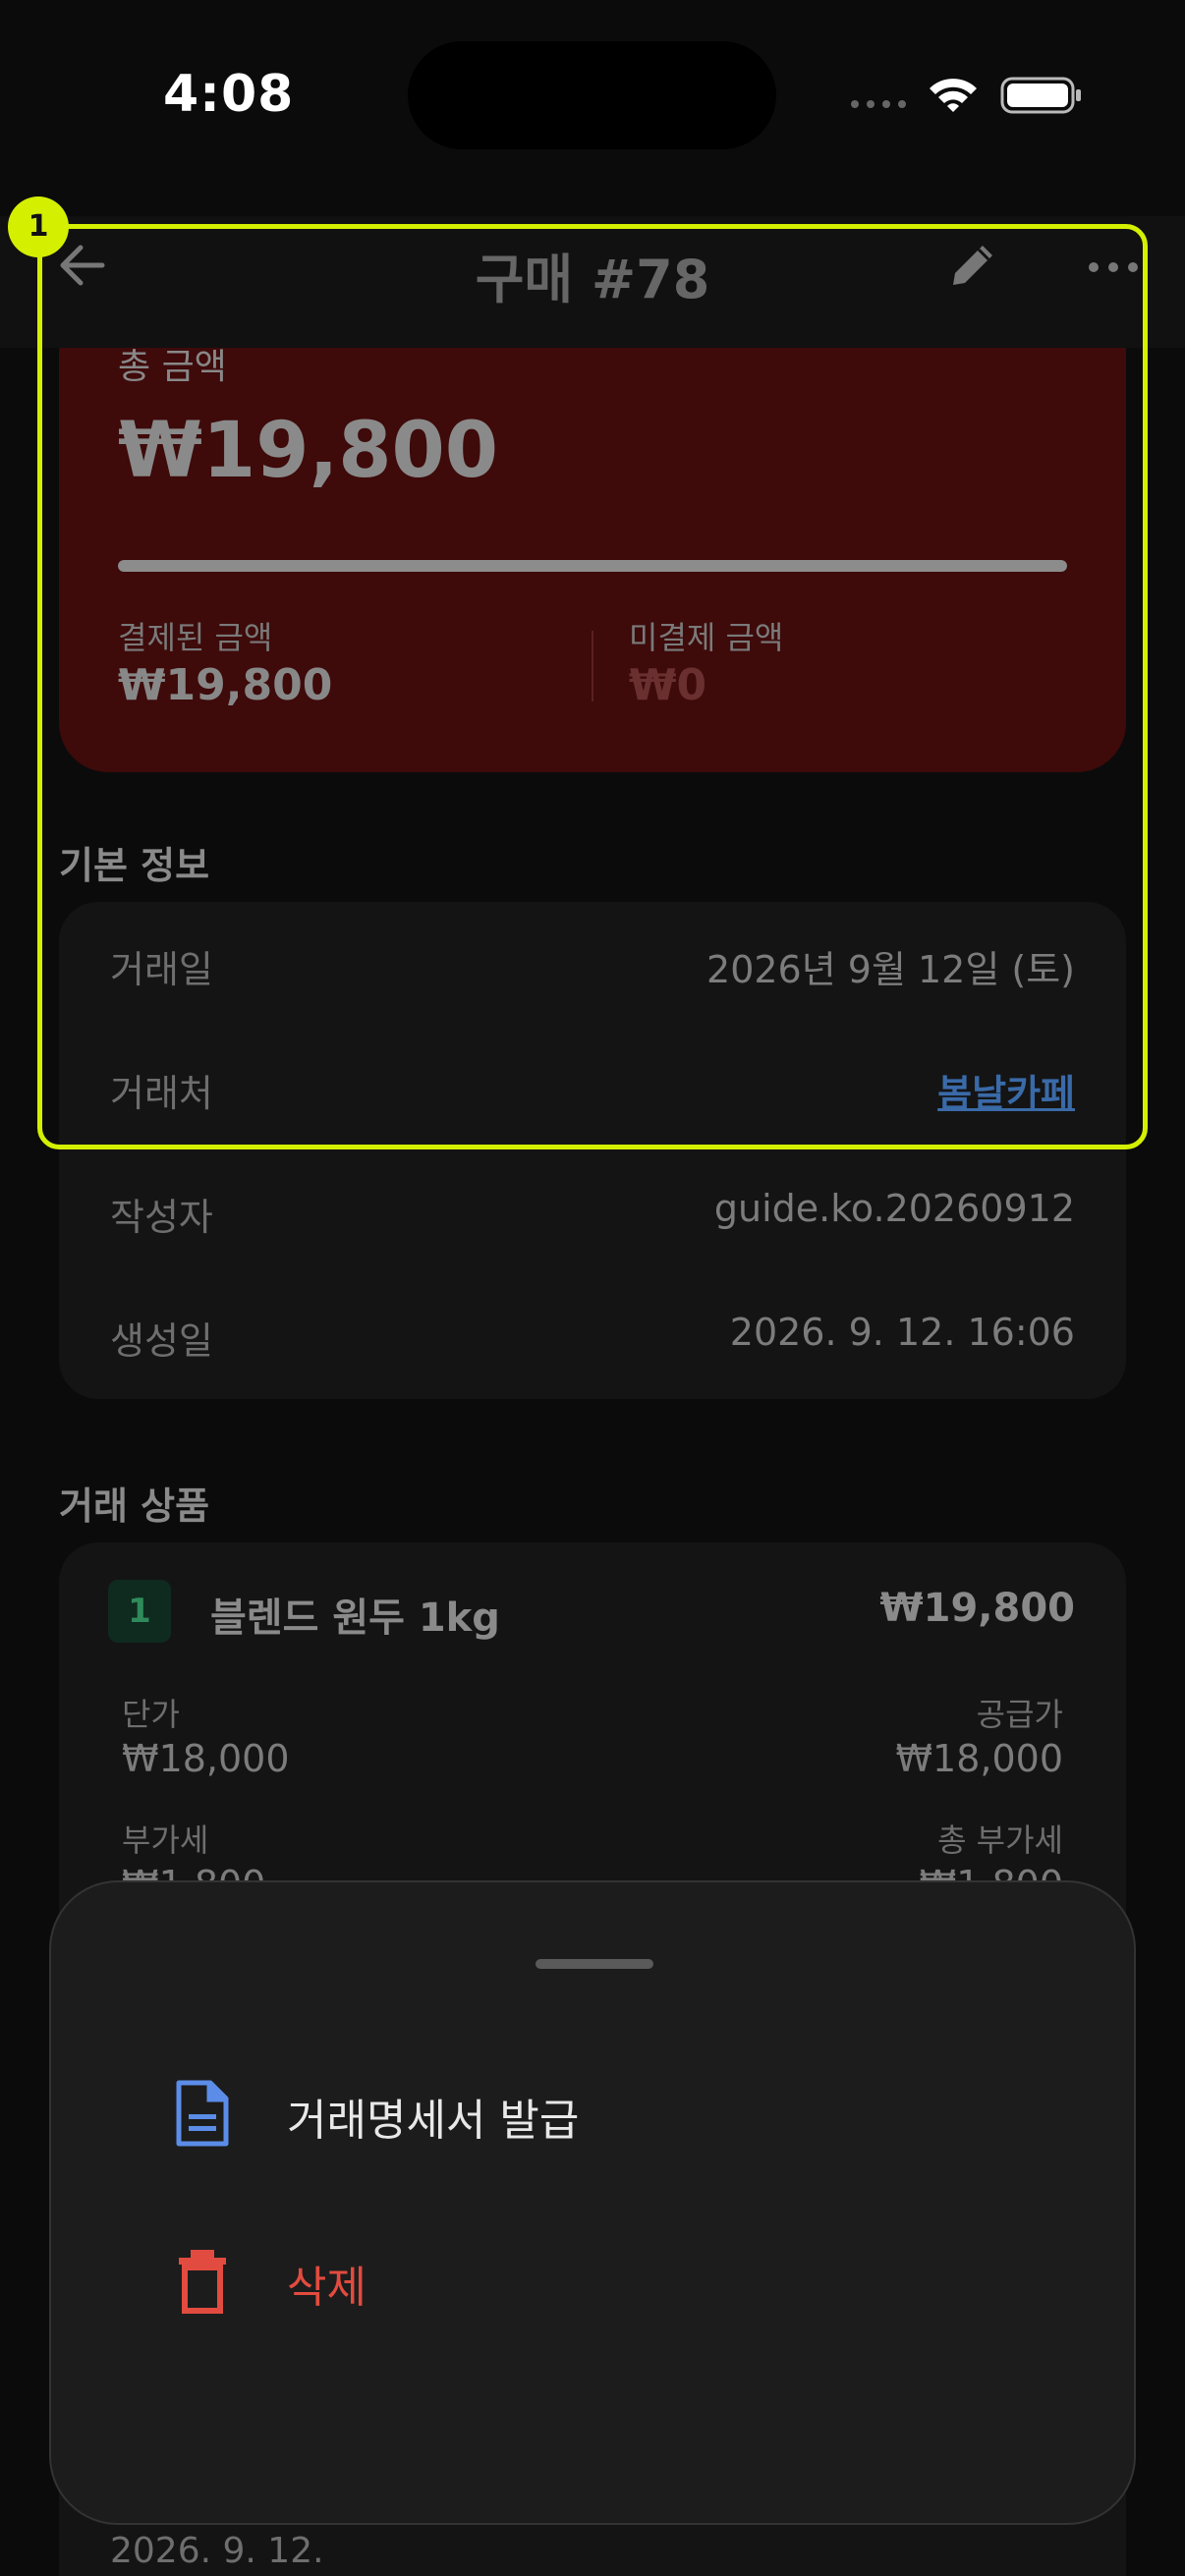 The height and width of the screenshot is (2576, 1185). What do you see at coordinates (166, 1840) in the screenshot?
I see `vat-label: 부가세` at bounding box center [166, 1840].